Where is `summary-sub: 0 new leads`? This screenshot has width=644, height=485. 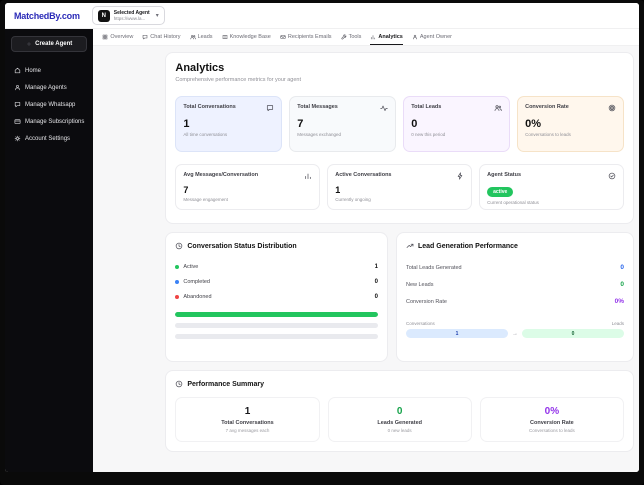
summary-sub: 0 new leads is located at coordinates (399, 430).